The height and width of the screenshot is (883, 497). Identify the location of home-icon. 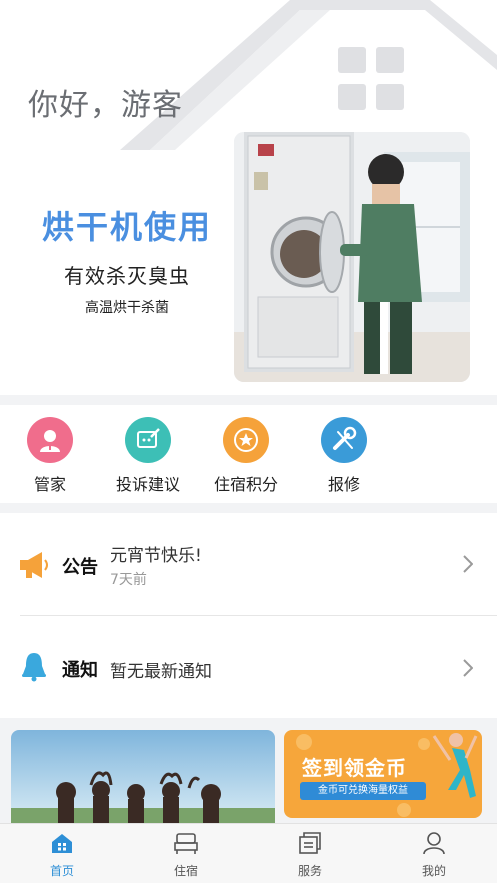
(62, 843).